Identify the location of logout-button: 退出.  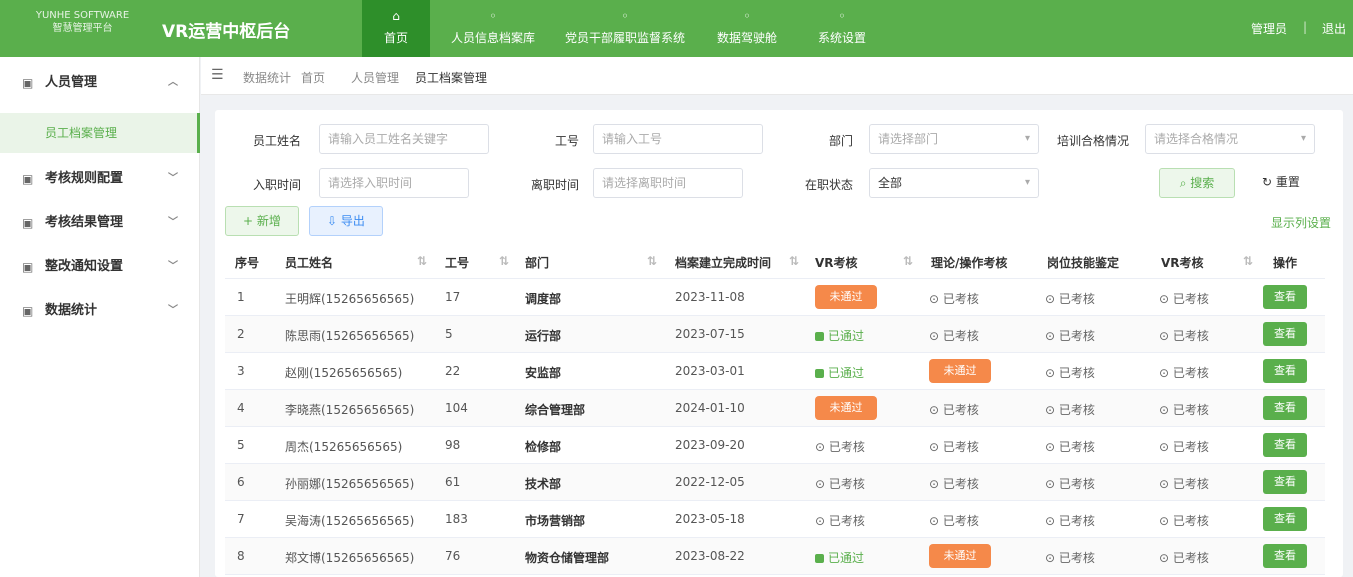
(1334, 28).